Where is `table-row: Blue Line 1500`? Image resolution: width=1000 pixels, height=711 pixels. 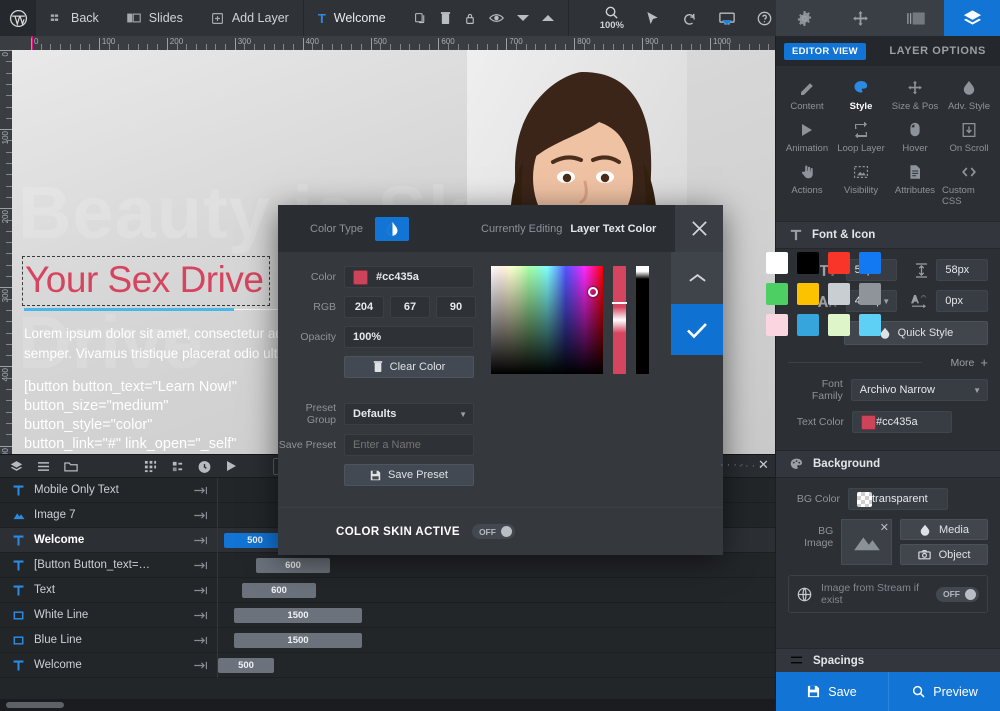
table-row: Blue Line 1500 is located at coordinates (387, 640).